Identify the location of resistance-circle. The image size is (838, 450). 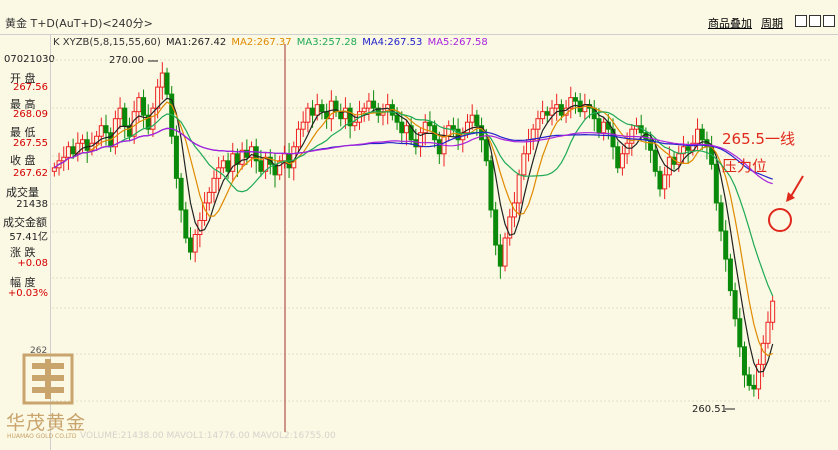
(780, 220).